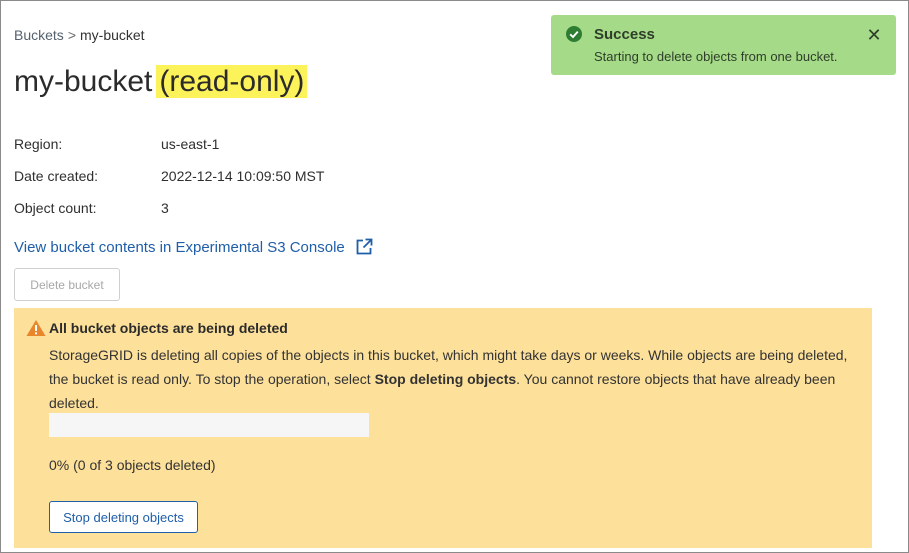 Image resolution: width=909 pixels, height=553 pixels. Describe the element at coordinates (112, 35) in the screenshot. I see `breadcrumb-current: my-bucket` at that location.